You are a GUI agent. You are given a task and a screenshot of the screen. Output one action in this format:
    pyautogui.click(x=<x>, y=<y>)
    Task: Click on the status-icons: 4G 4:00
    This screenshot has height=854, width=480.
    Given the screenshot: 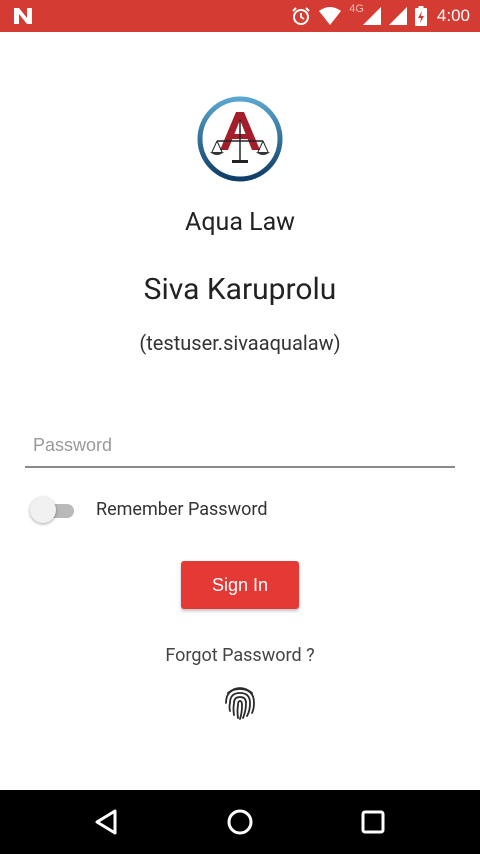 What is the action you would take?
    pyautogui.click(x=380, y=16)
    